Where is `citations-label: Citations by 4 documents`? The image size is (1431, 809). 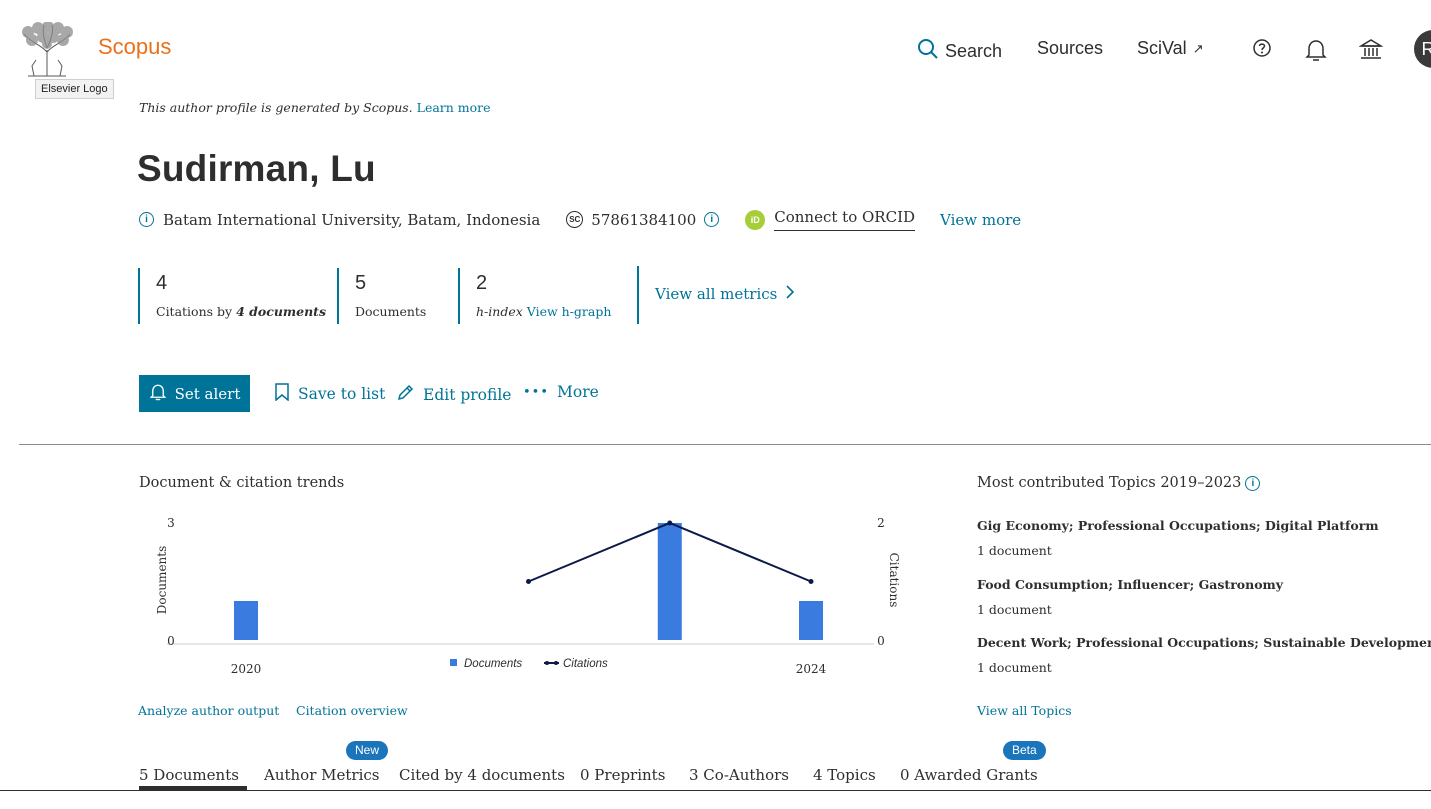 citations-label: Citations by 4 documents is located at coordinates (241, 311).